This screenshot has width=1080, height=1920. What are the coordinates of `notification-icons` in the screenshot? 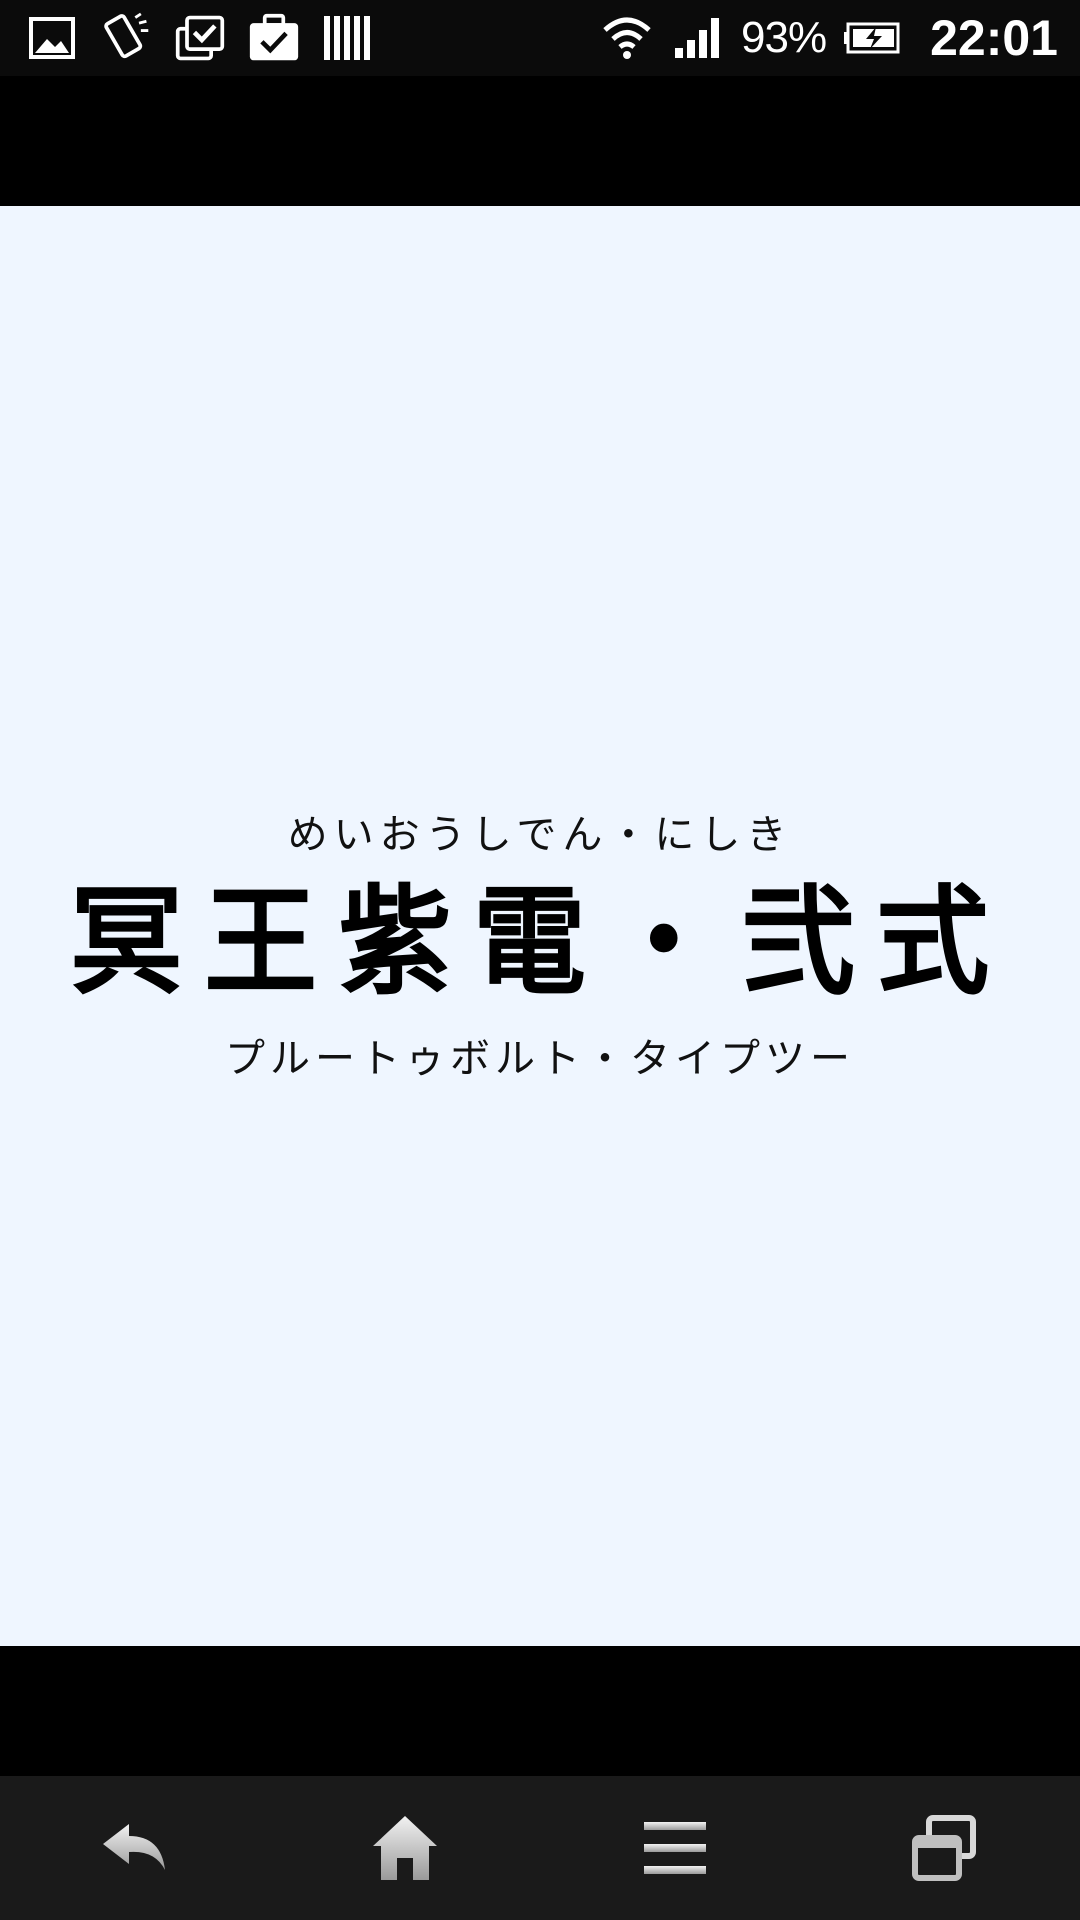 It's located at (211, 38).